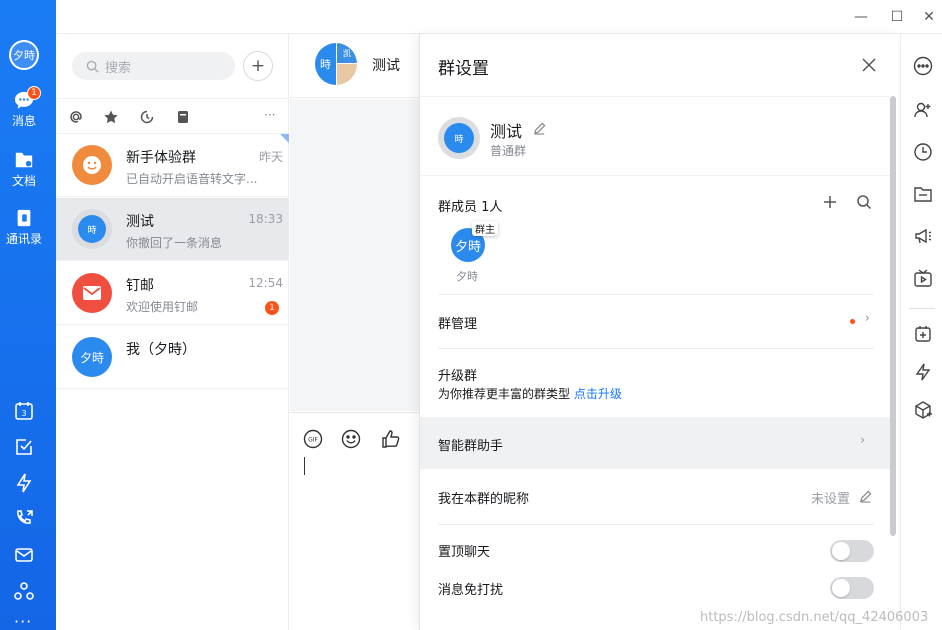  Describe the element at coordinates (923, 236) in the screenshot. I see `announcement-icon` at that location.